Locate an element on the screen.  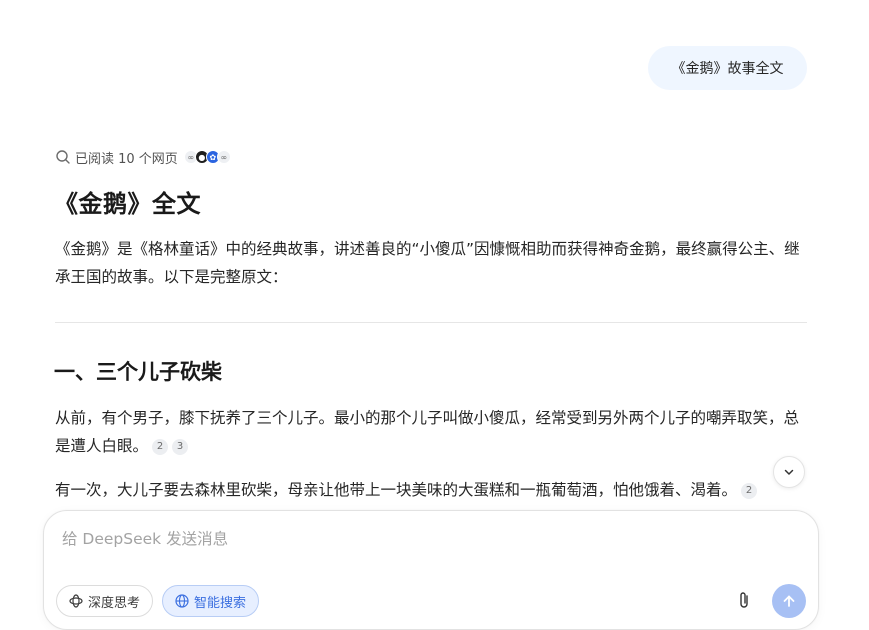
scroll-to-bottom-button is located at coordinates (789, 472).